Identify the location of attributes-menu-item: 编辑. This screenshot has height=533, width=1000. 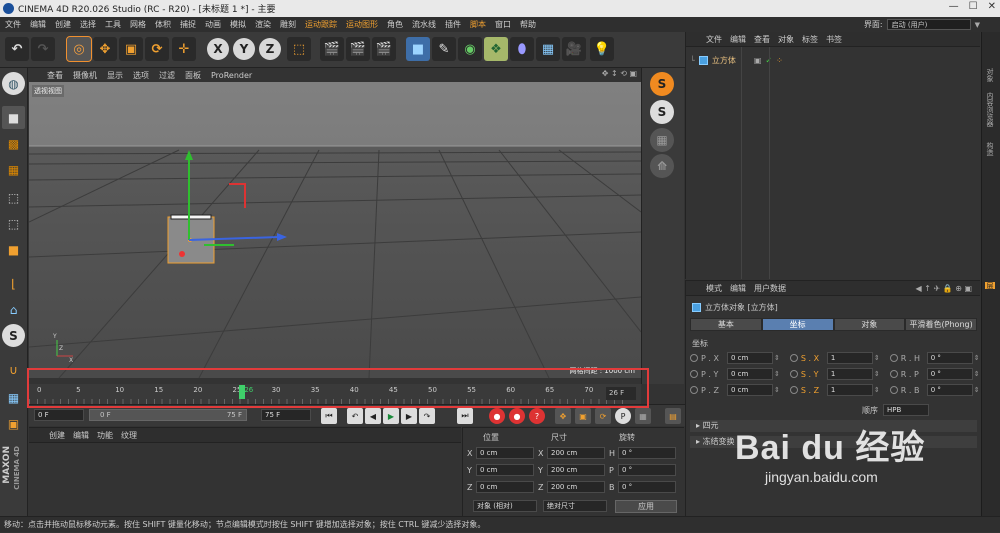
(738, 288).